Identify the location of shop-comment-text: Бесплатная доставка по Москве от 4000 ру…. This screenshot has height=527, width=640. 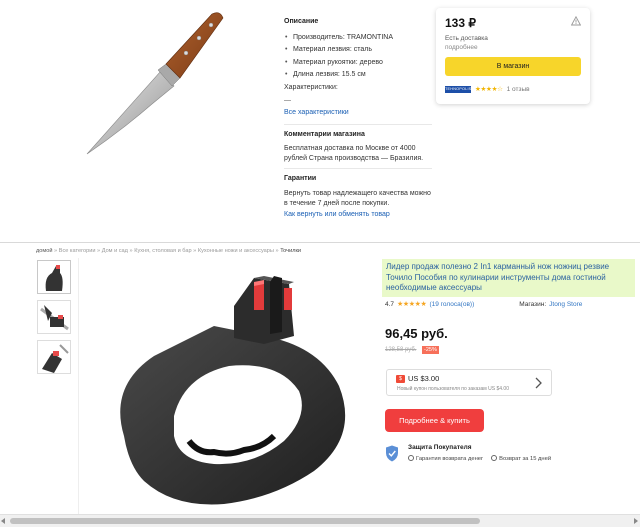
(354, 154).